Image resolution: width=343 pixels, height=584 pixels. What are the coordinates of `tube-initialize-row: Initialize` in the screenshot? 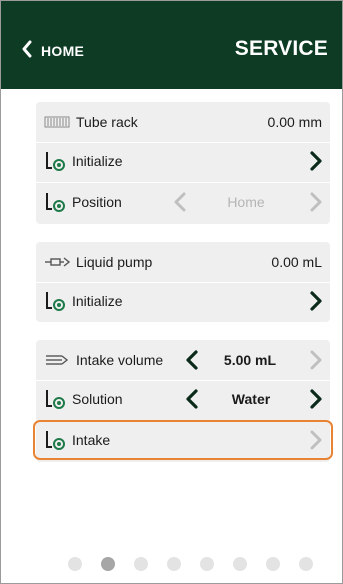 It's located at (183, 161).